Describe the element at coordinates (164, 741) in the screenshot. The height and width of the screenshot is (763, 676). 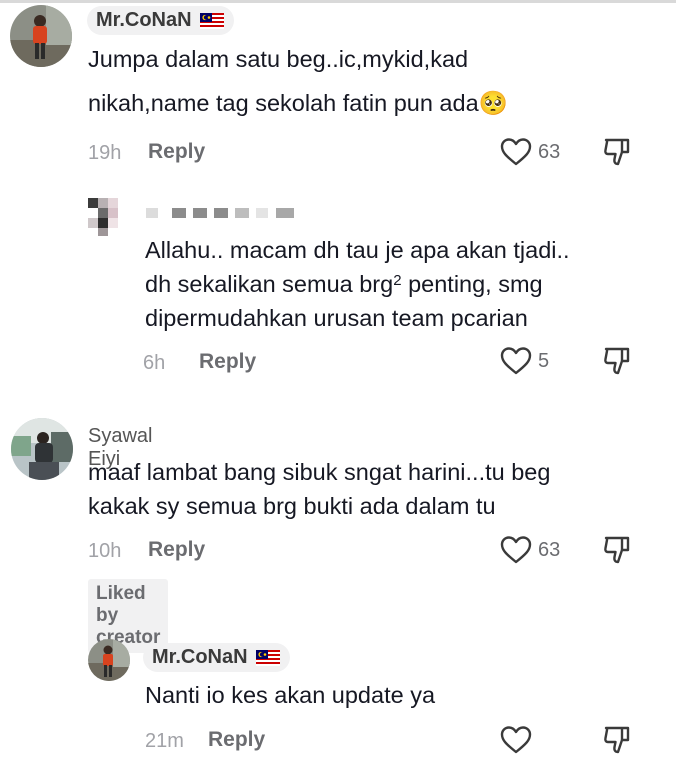
I see `timestamp: 21m` at that location.